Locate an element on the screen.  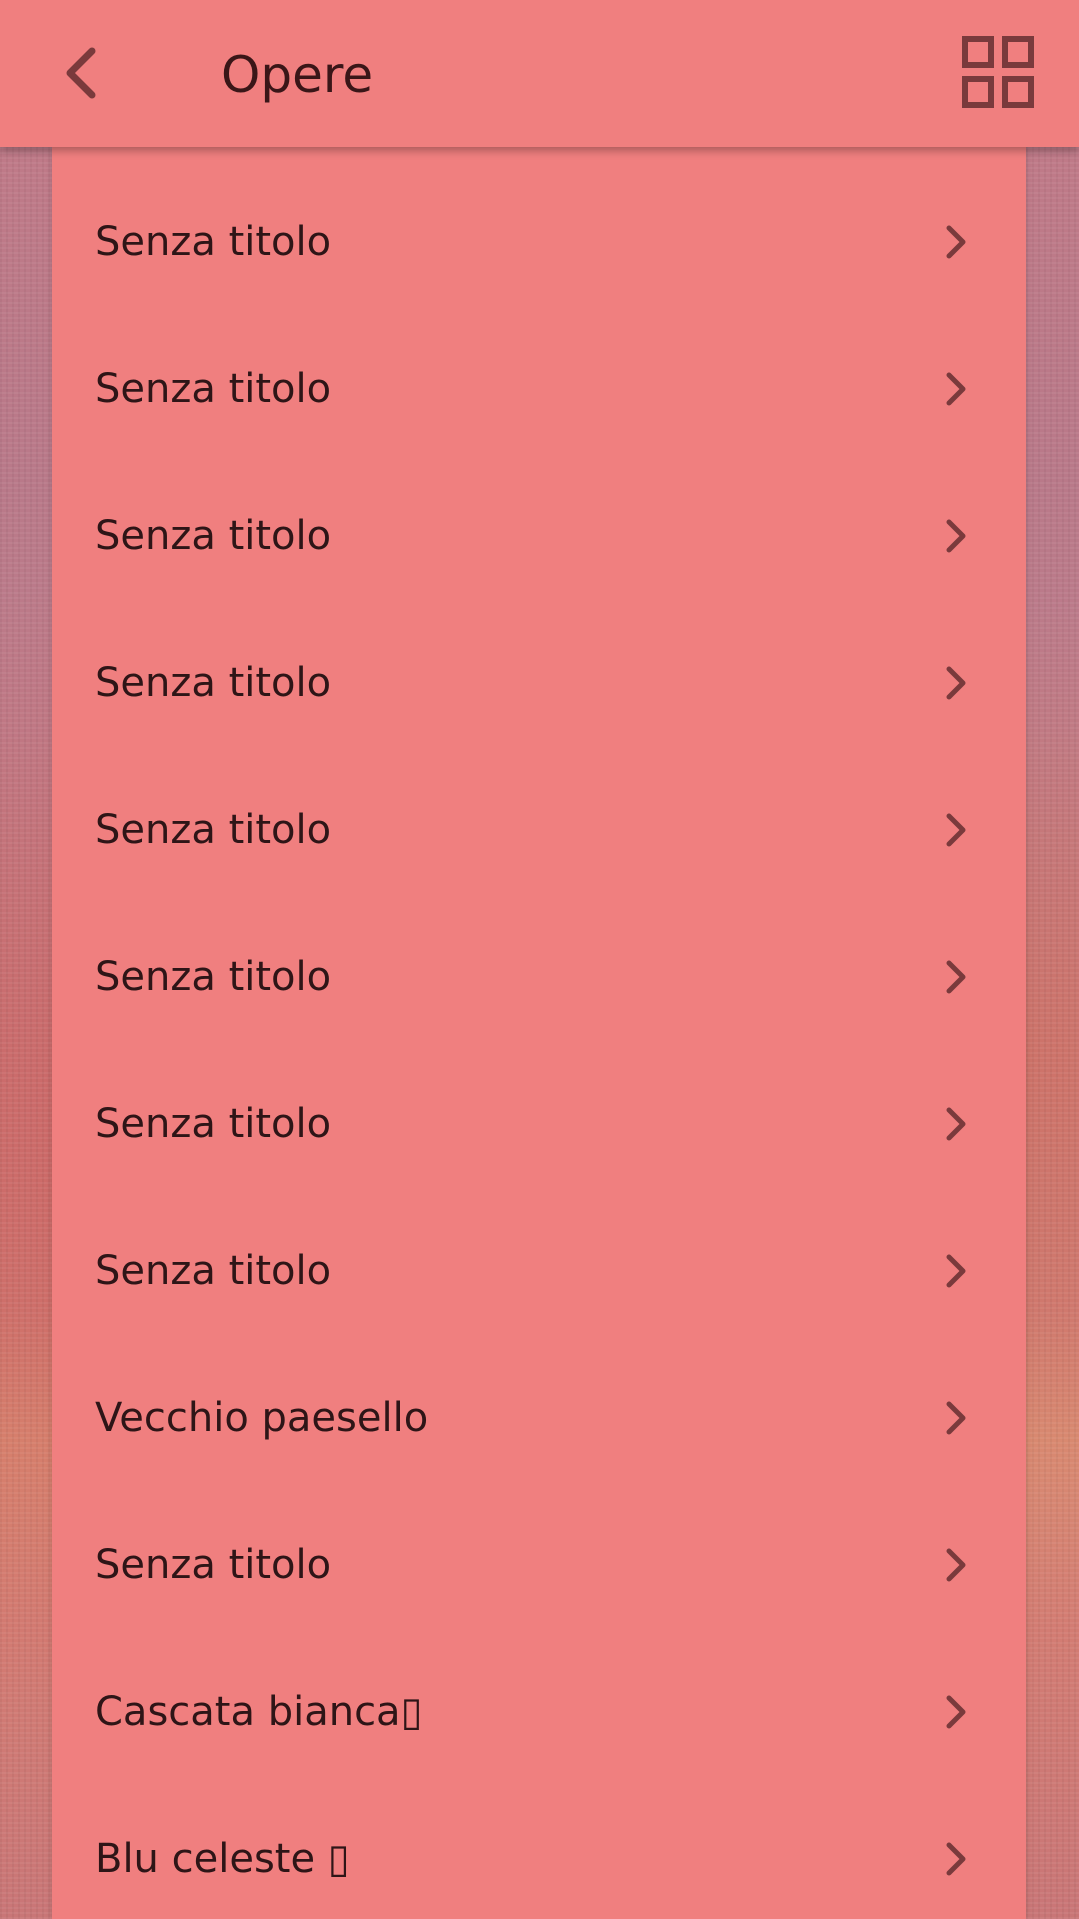
grid-view-icon is located at coordinates (998, 72).